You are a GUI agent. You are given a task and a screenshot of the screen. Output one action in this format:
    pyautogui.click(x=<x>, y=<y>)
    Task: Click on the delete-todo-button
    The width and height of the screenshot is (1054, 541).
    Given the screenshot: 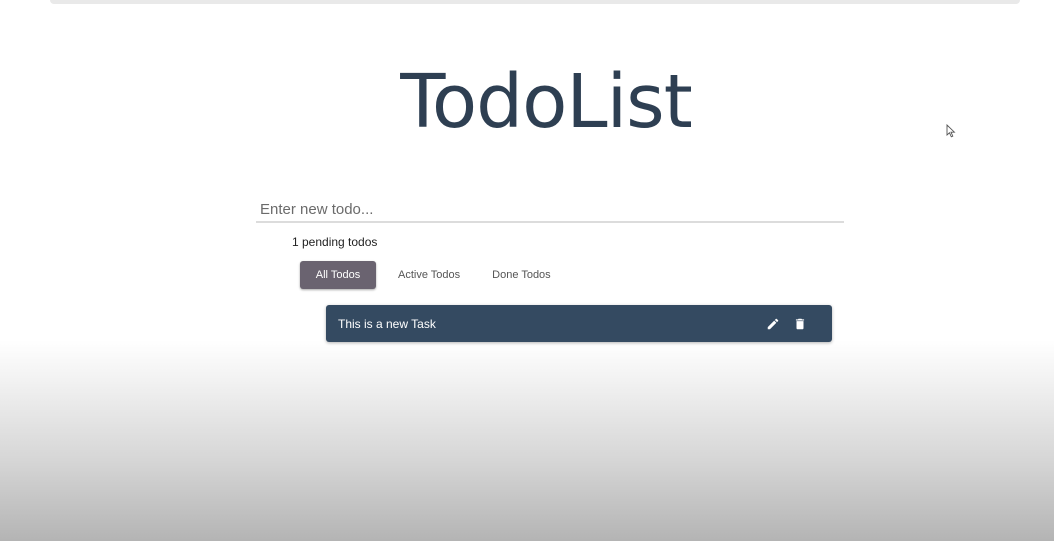 What is the action you would take?
    pyautogui.click(x=800, y=324)
    